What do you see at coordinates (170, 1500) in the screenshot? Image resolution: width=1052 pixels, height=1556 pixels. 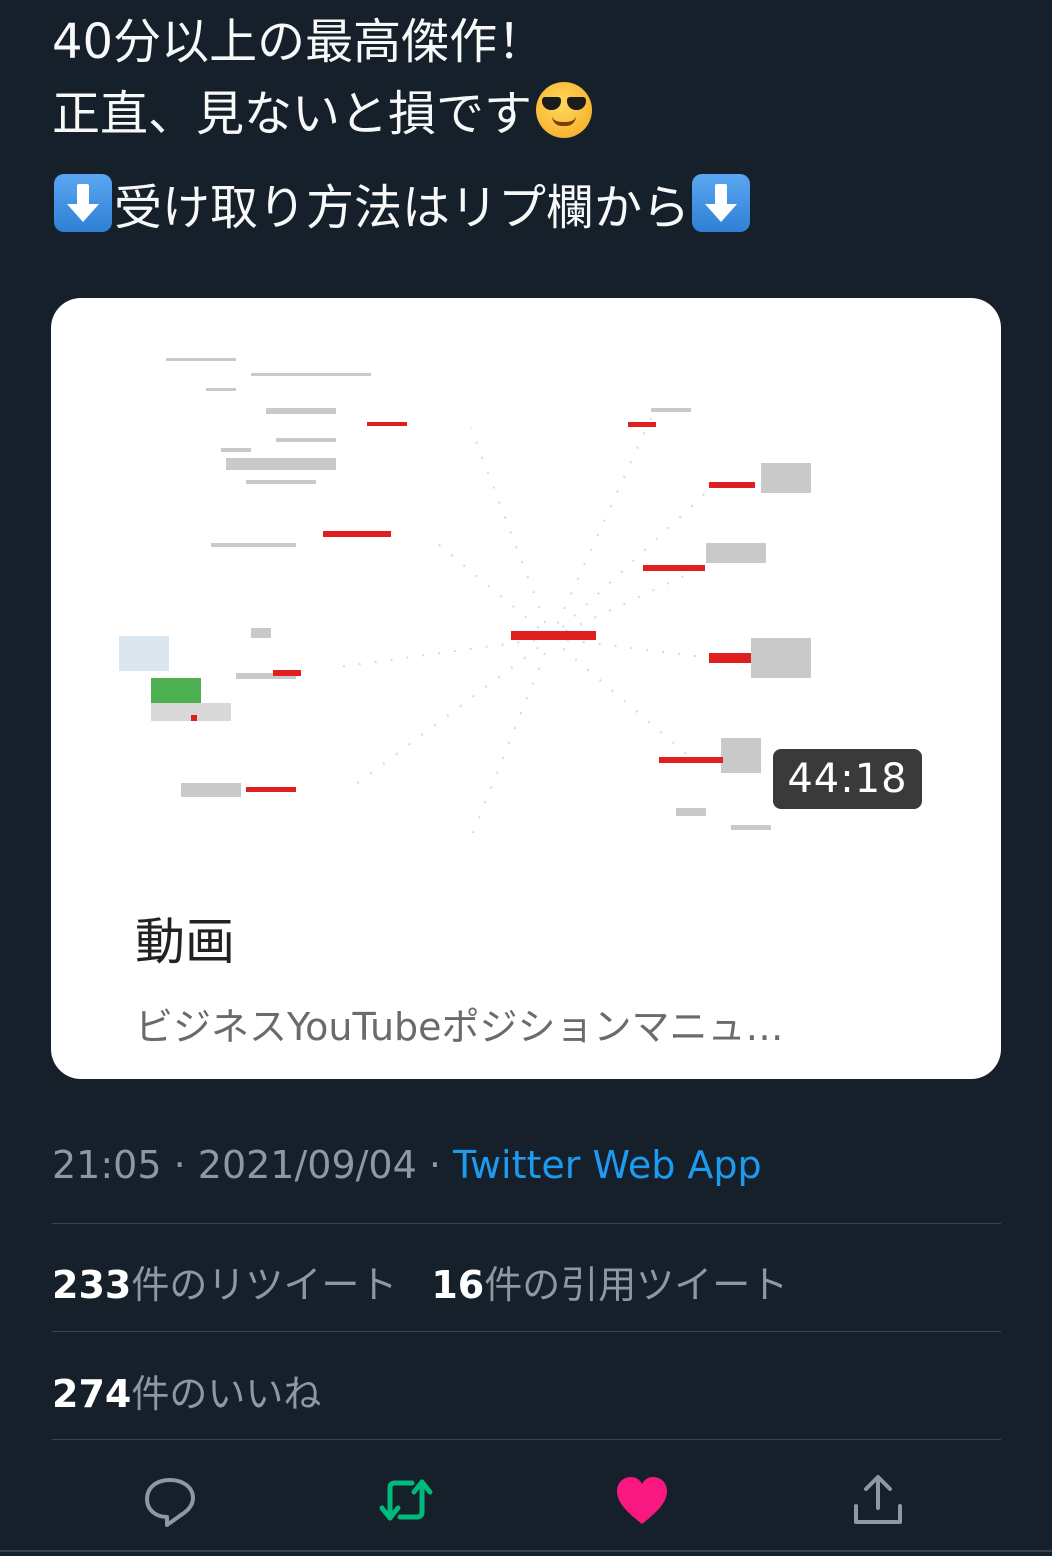 I see `reply-icon` at bounding box center [170, 1500].